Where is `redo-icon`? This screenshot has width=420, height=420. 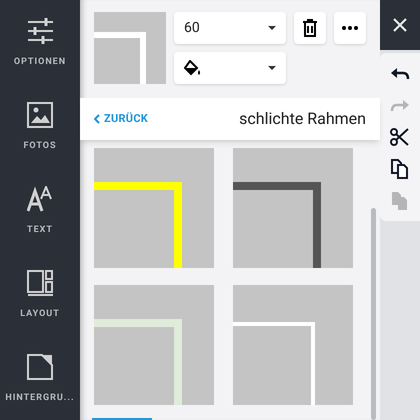
redo-icon is located at coordinates (400, 105).